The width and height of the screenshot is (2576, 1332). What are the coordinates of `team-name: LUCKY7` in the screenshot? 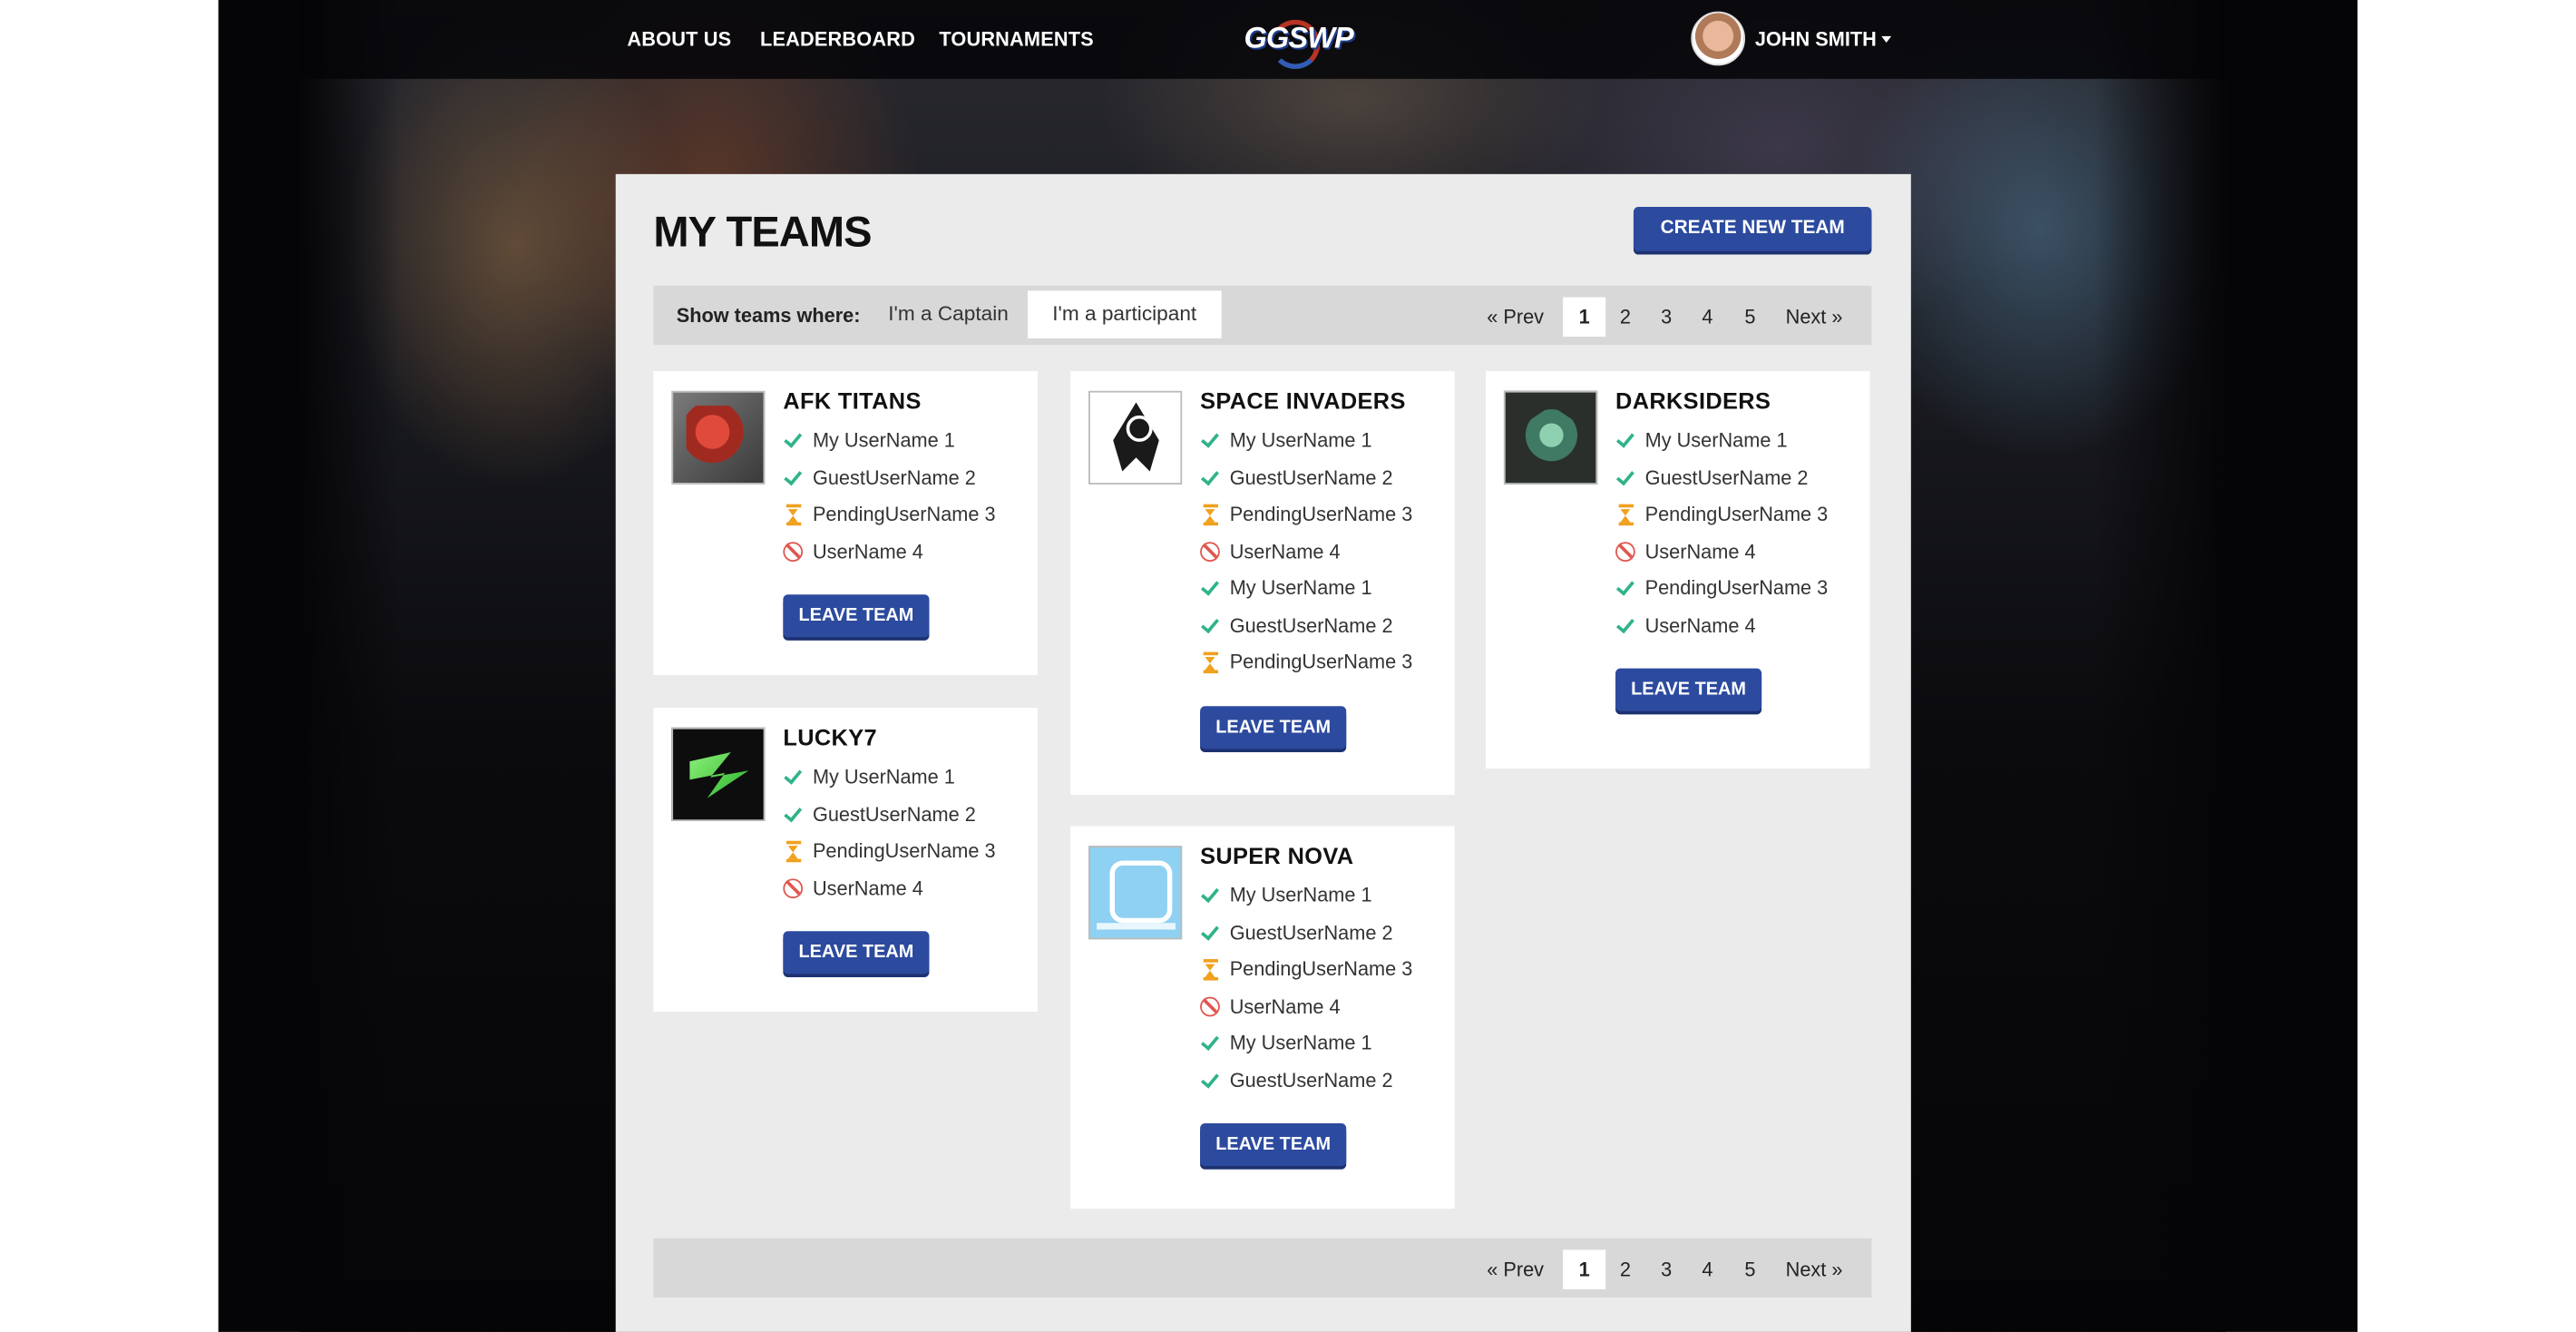 It's located at (830, 737).